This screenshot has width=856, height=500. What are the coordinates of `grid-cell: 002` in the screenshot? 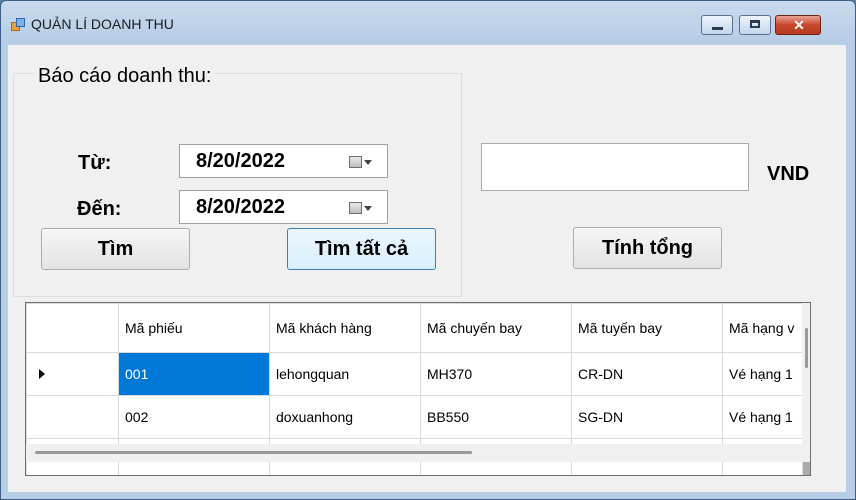 It's located at (194, 417).